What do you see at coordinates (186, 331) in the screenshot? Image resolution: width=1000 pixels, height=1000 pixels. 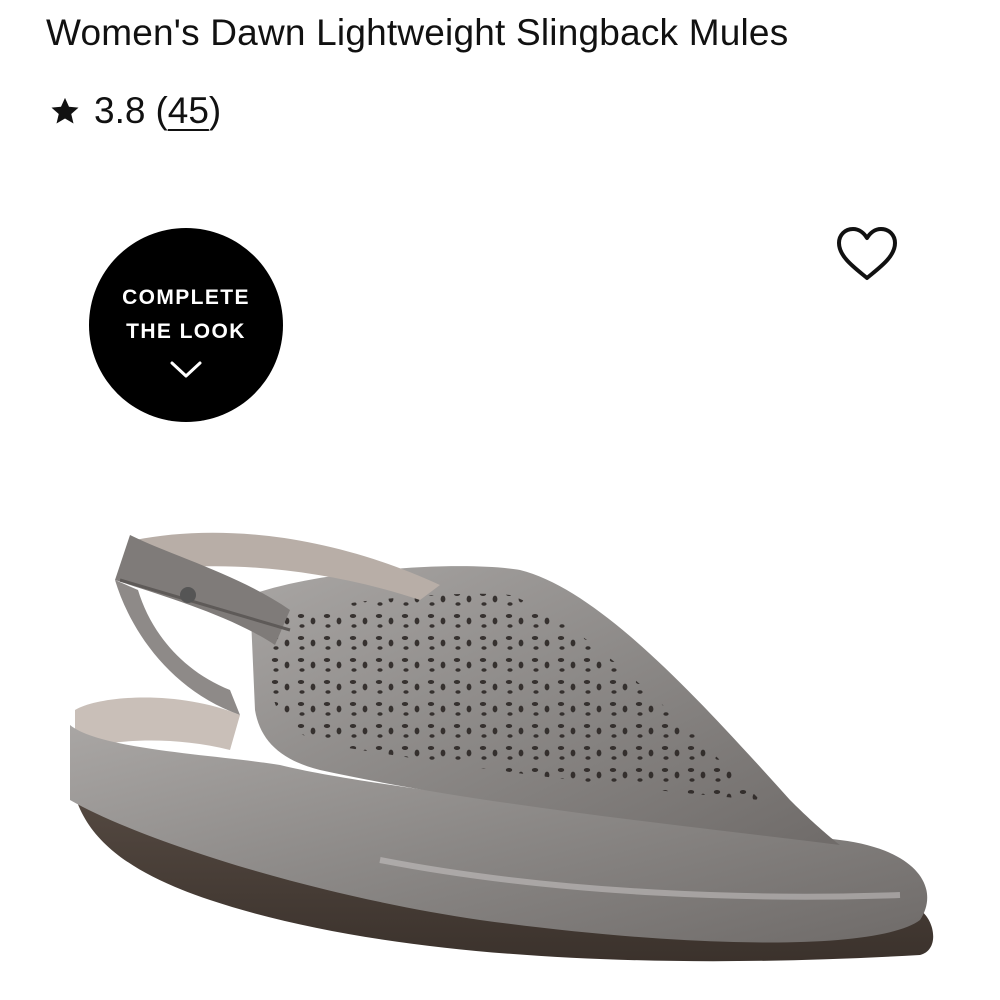 I see `complete-the-look-label-line2: THE LOOK` at bounding box center [186, 331].